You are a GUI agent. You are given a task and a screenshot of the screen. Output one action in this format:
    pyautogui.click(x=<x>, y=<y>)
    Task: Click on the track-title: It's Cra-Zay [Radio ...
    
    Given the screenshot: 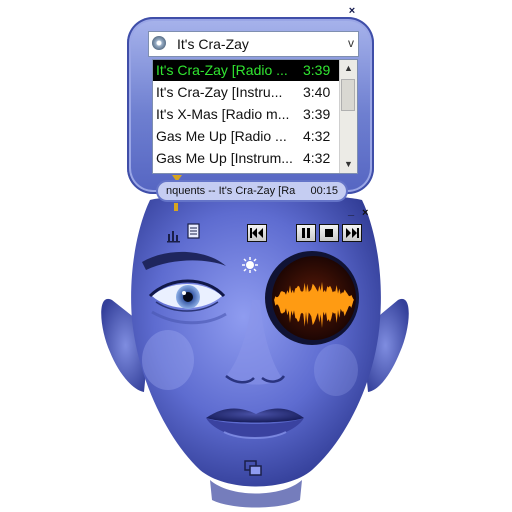 What is the action you would take?
    pyautogui.click(x=222, y=70)
    